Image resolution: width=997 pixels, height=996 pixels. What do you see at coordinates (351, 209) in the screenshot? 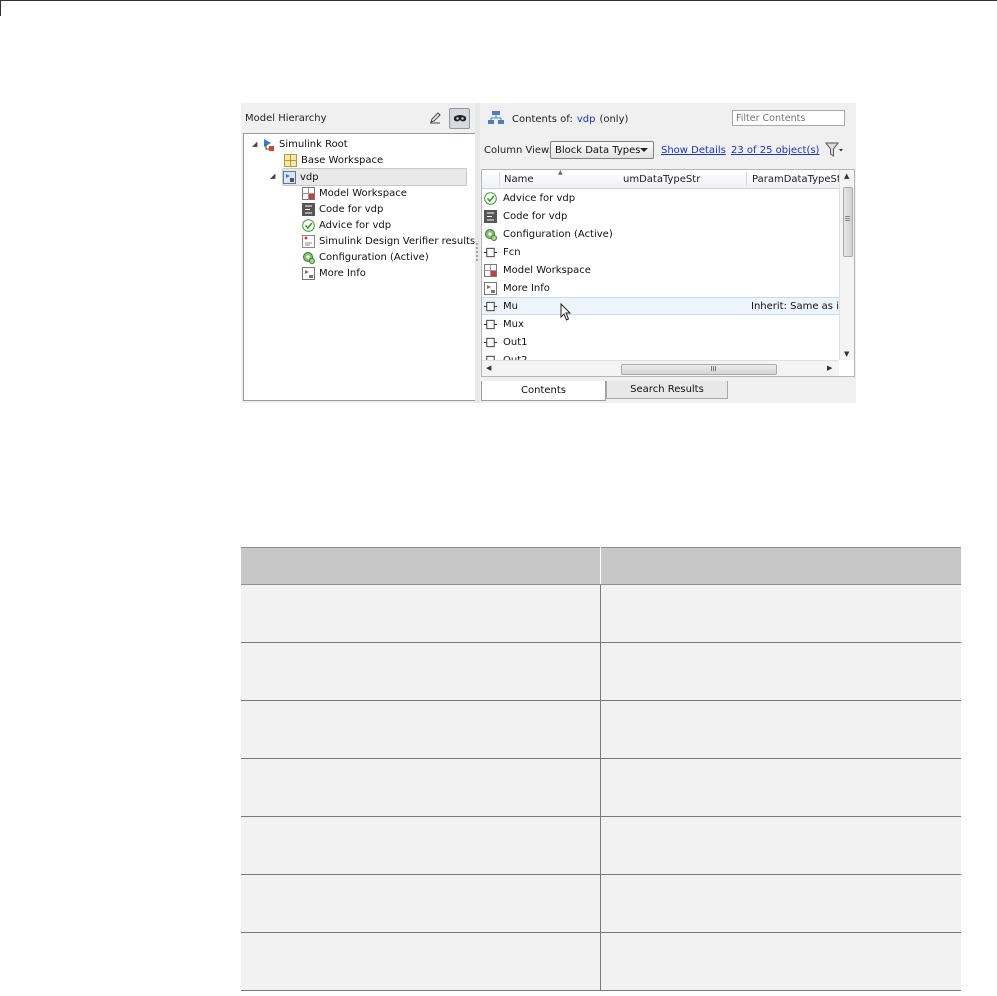
I see `tree-item-label: Code for vdp` at bounding box center [351, 209].